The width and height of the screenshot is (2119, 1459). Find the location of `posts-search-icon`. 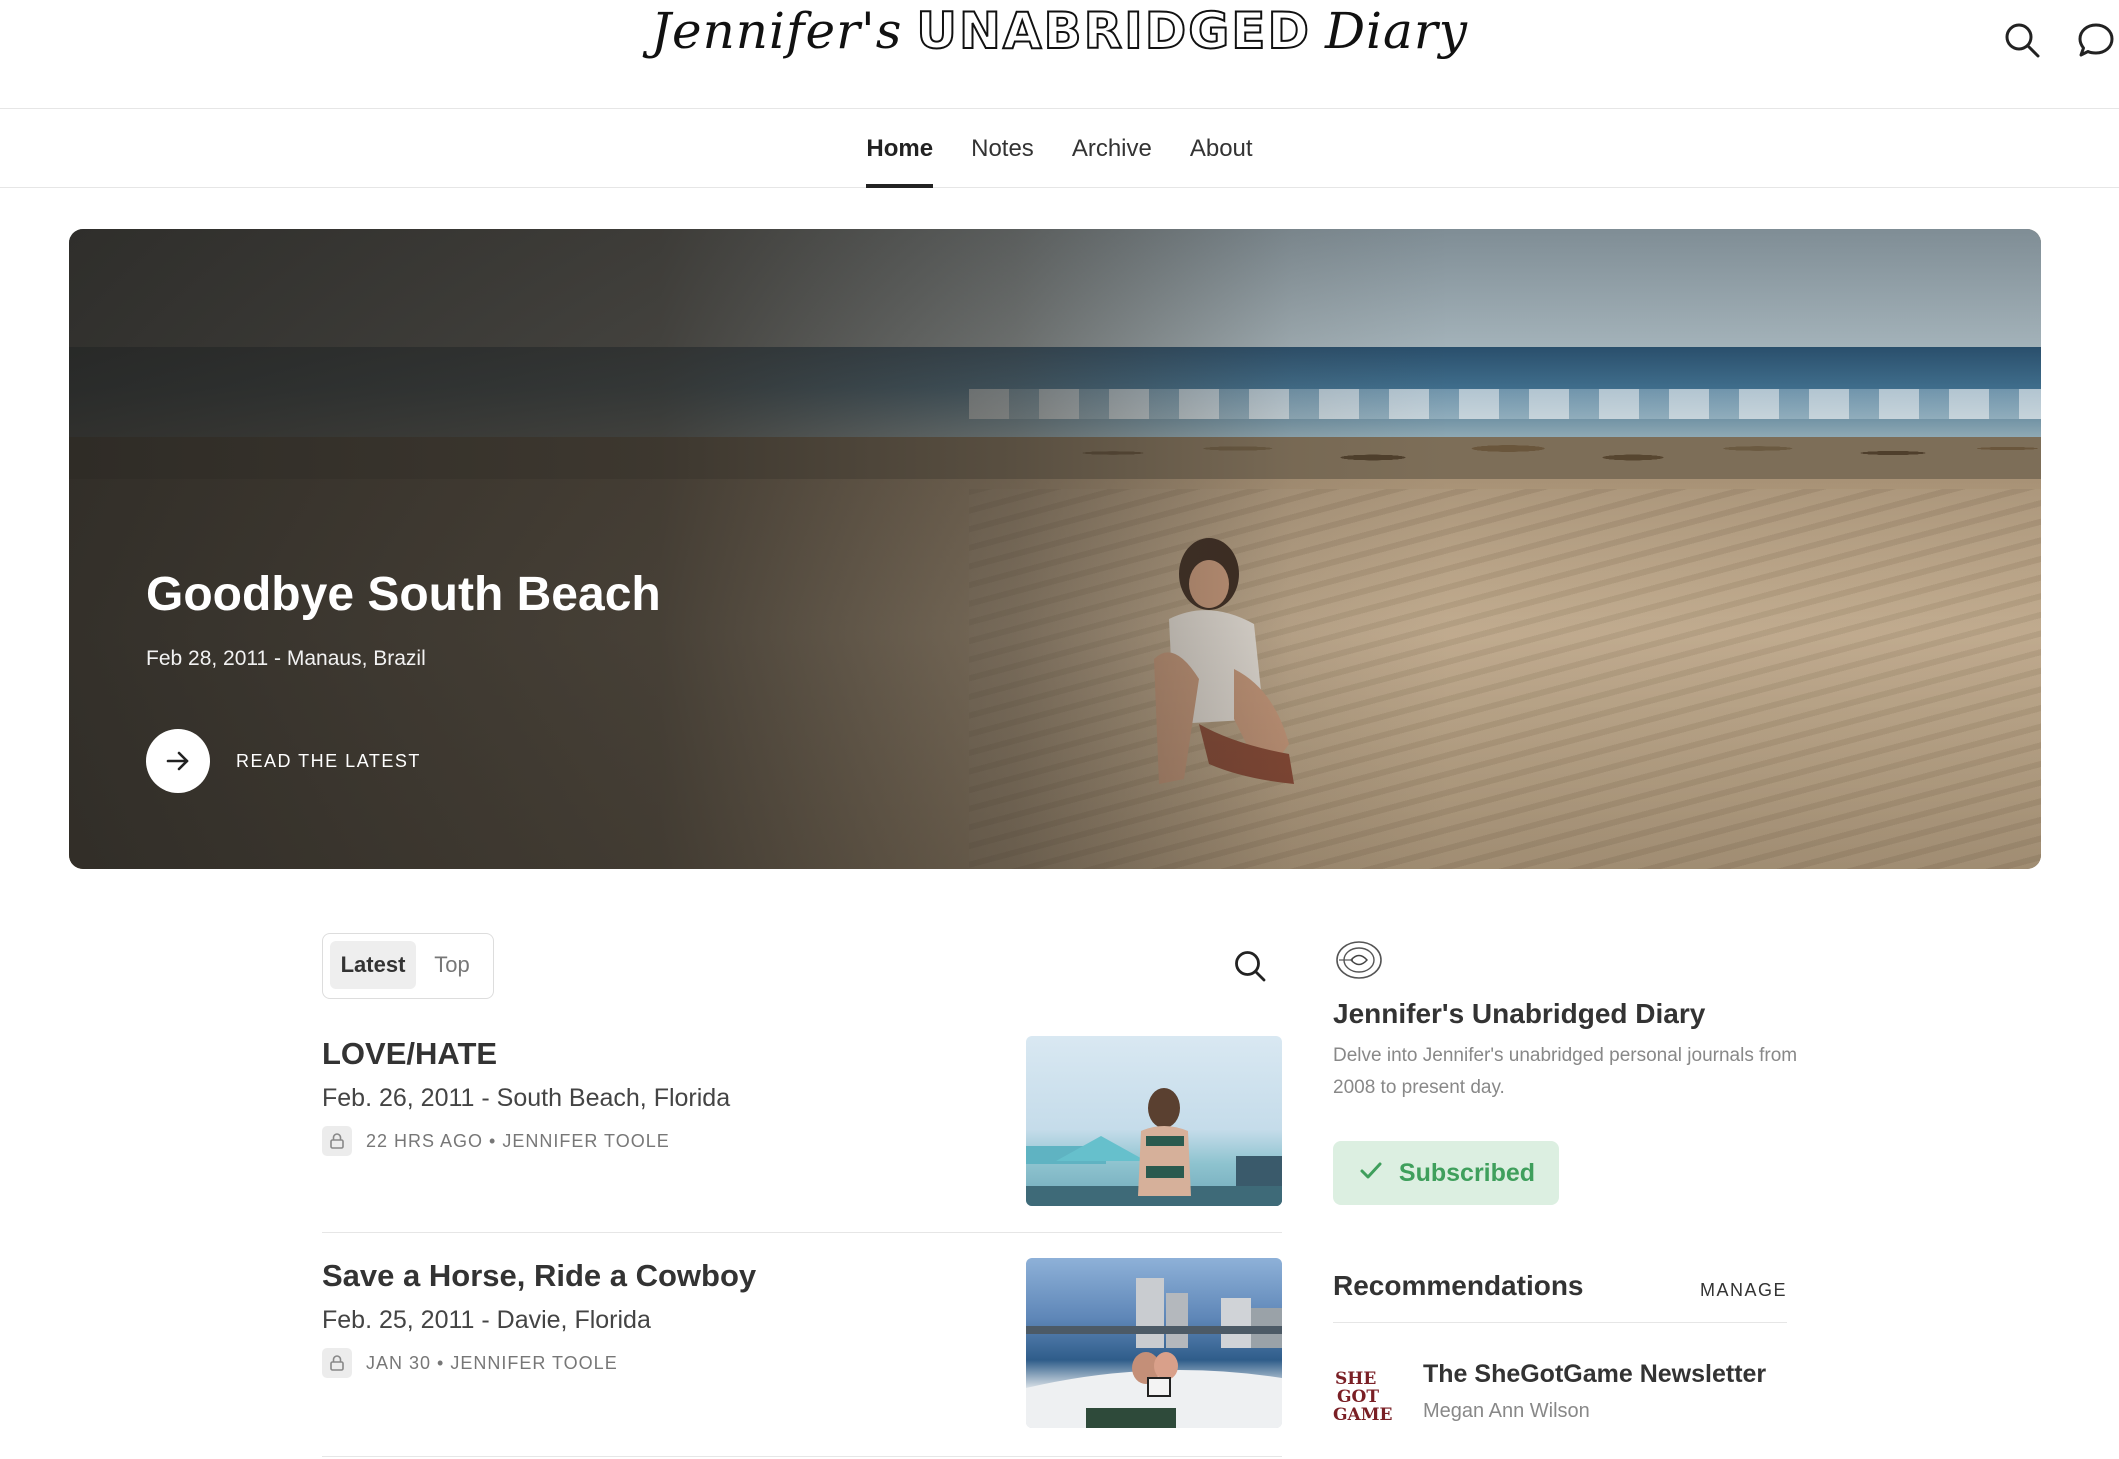

posts-search-icon is located at coordinates (1250, 966).